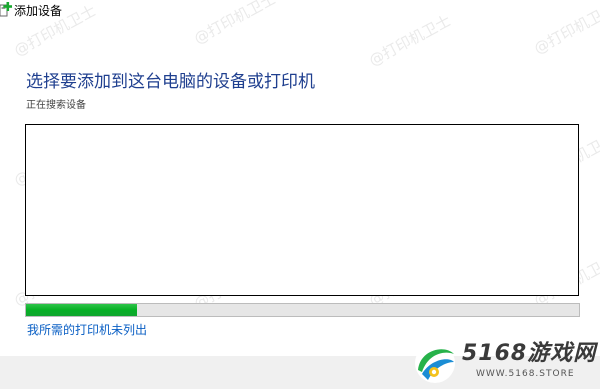  What do you see at coordinates (435, 363) in the screenshot?
I see `site-logo-icon` at bounding box center [435, 363].